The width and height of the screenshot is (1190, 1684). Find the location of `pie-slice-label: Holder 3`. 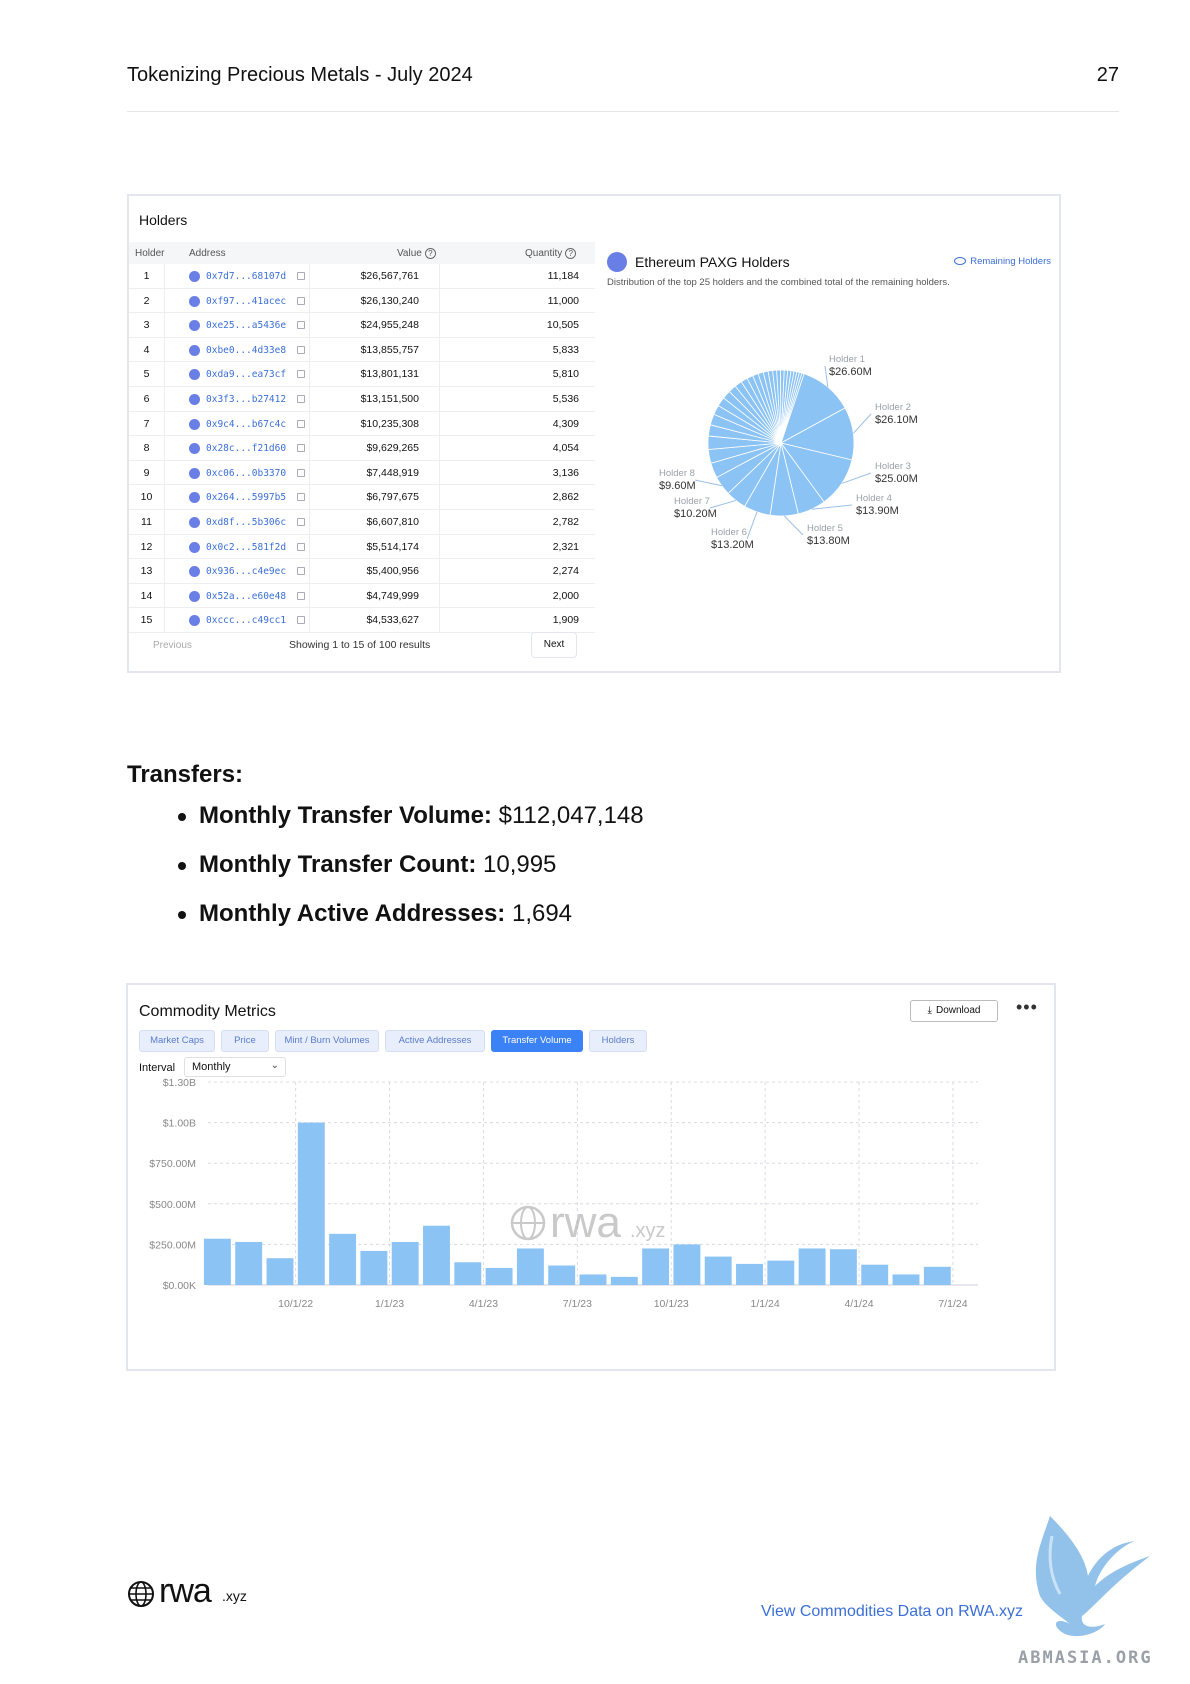

pie-slice-label: Holder 3 is located at coordinates (893, 466).